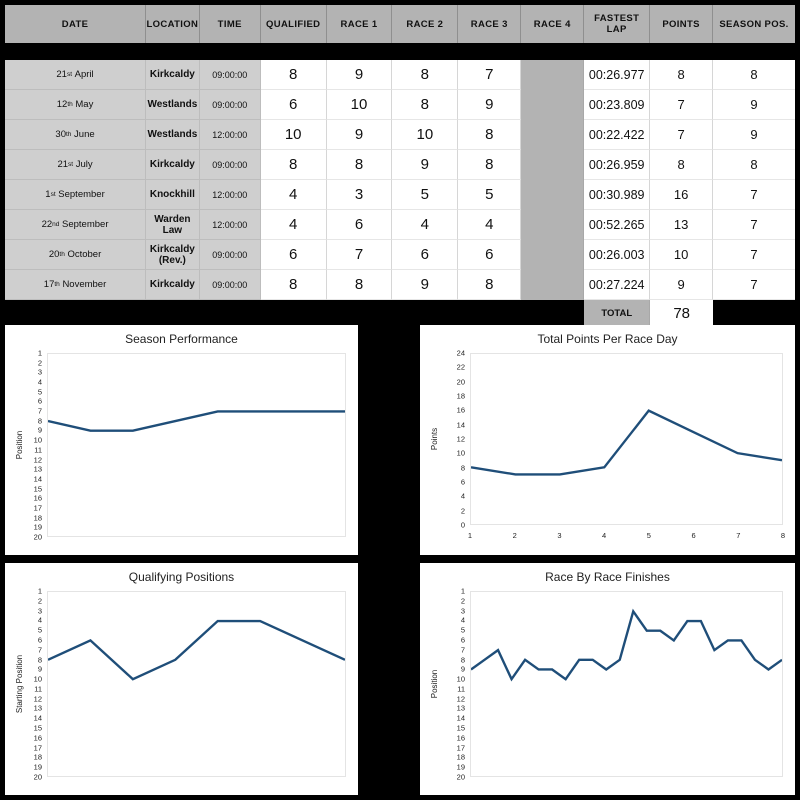 The image size is (800, 800). What do you see at coordinates (490, 24) in the screenshot?
I see `column-header-race-3: RACE 3` at bounding box center [490, 24].